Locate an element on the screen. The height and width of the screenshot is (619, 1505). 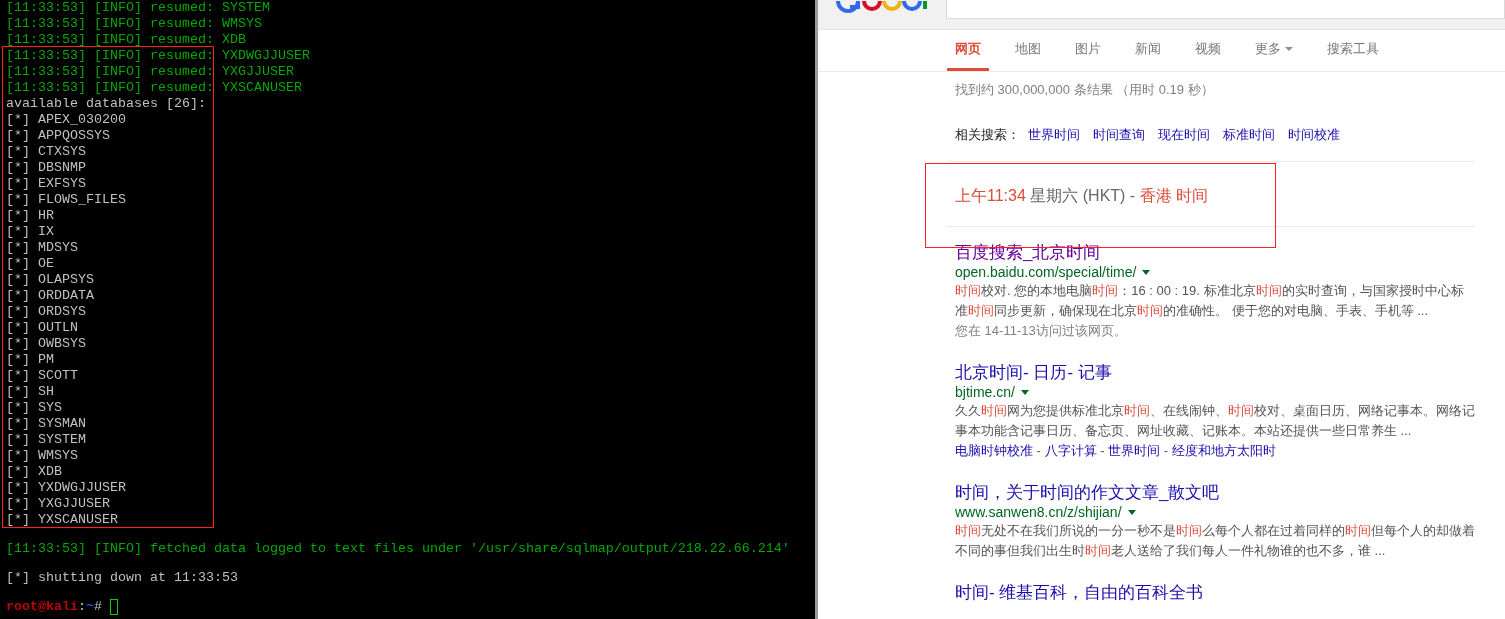
search-tab: 搜索工具 is located at coordinates (1353, 50).